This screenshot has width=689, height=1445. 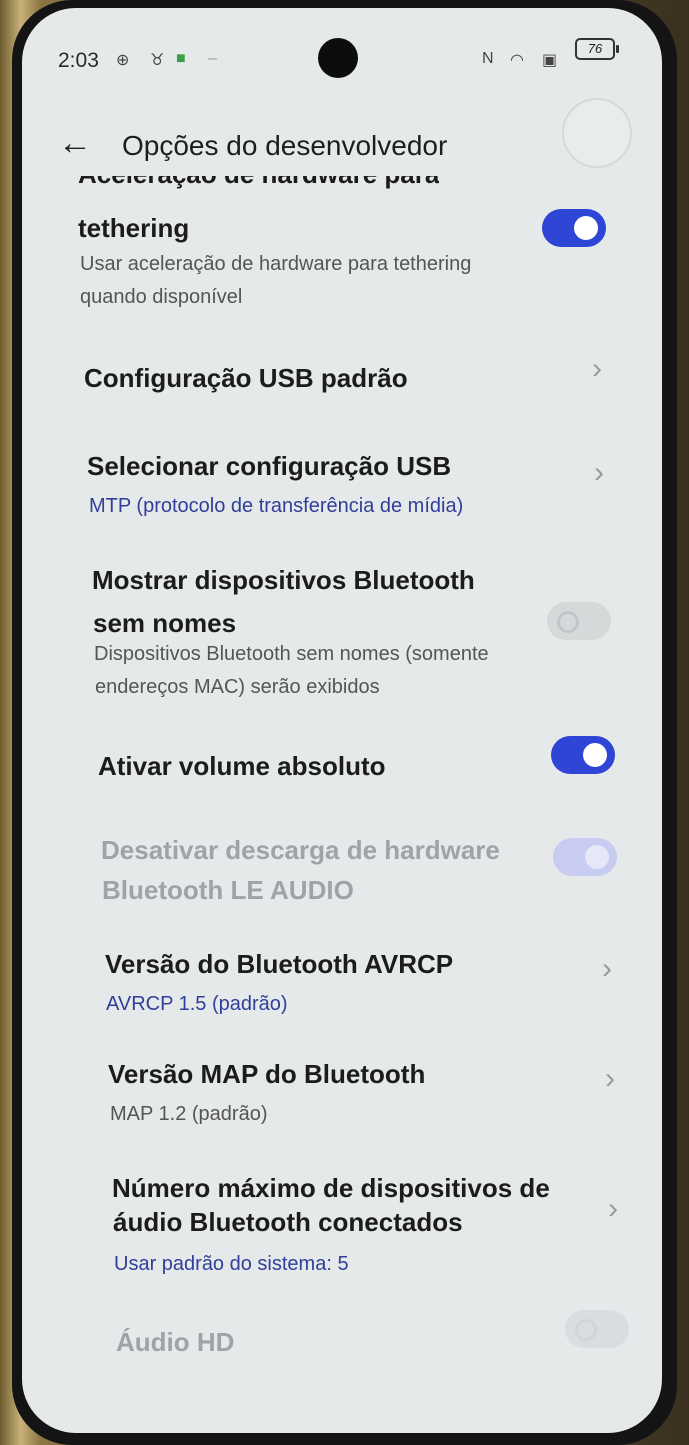 What do you see at coordinates (258, 186) in the screenshot?
I see `list-item-title-cut: Aceleração de hardware para` at bounding box center [258, 186].